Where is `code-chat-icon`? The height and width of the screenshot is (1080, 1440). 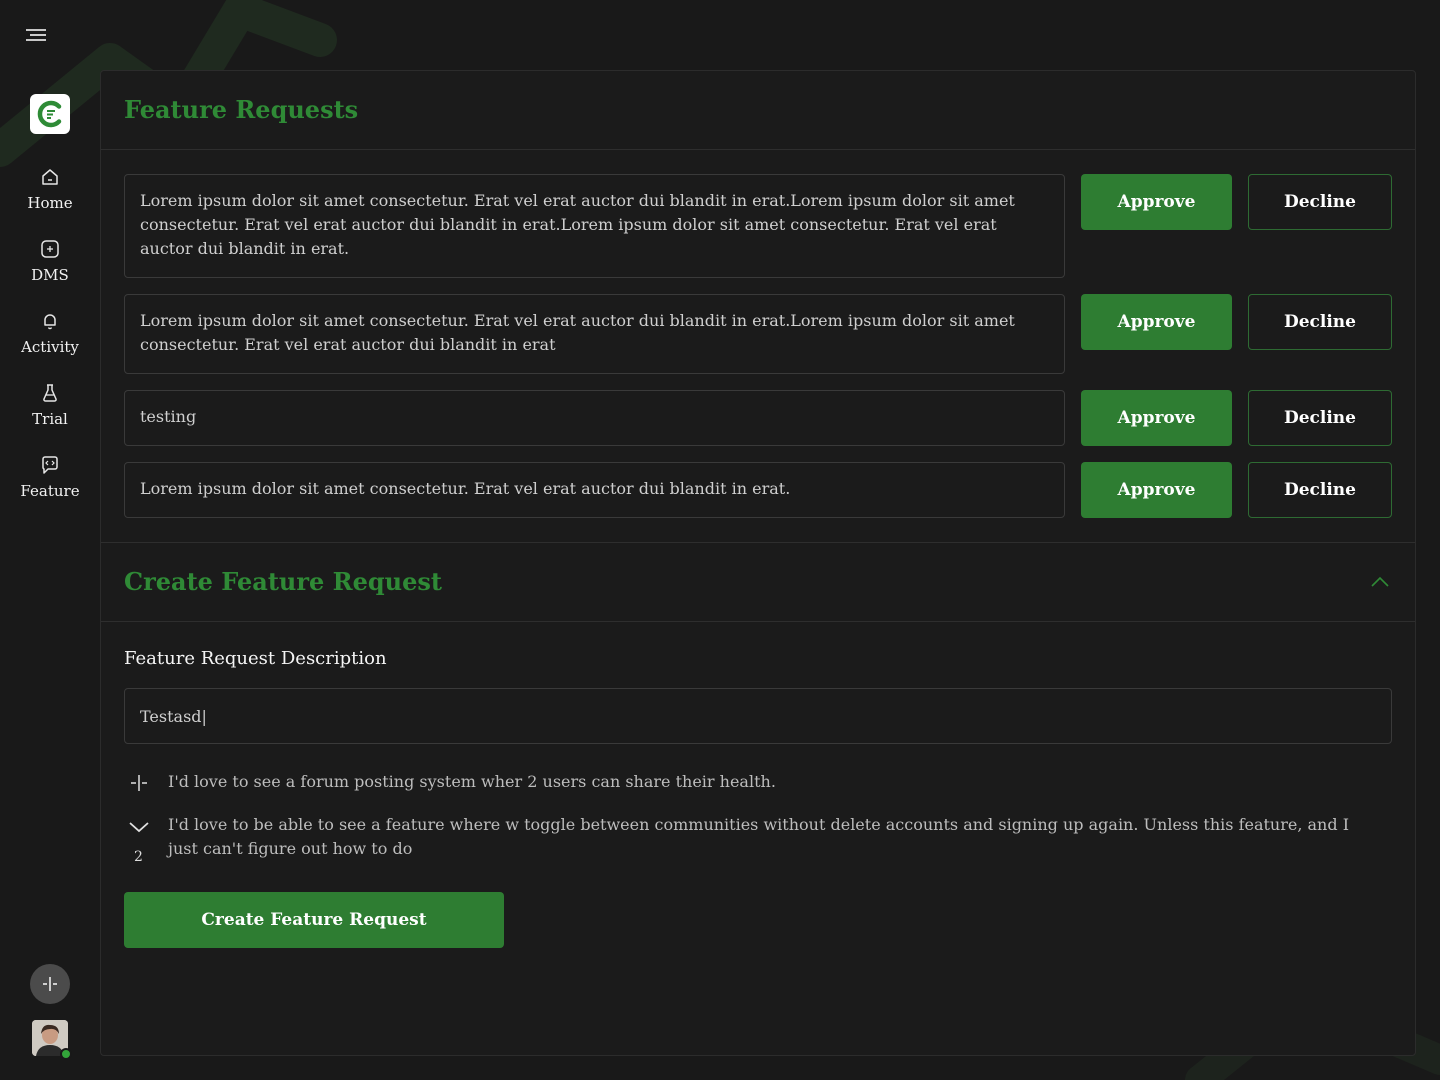
code-chat-icon is located at coordinates (50, 465).